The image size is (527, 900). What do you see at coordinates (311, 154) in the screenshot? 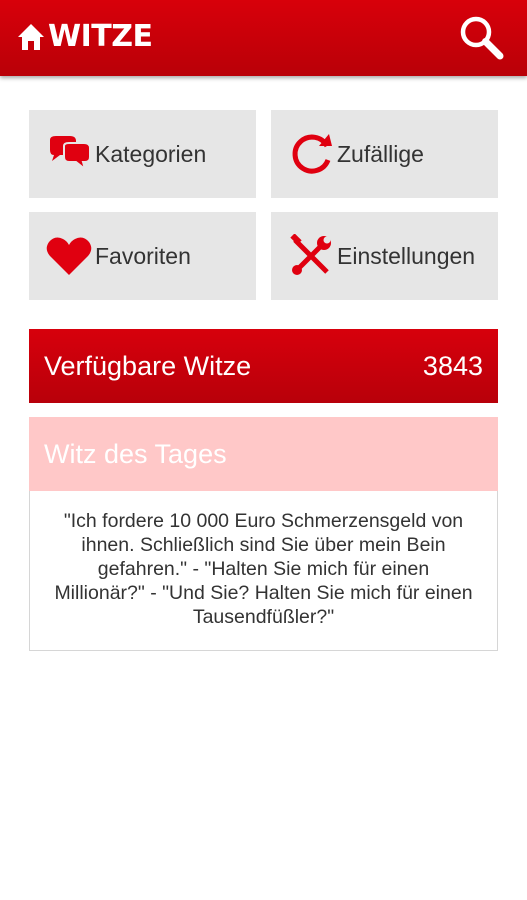
I see `refresh-icon` at bounding box center [311, 154].